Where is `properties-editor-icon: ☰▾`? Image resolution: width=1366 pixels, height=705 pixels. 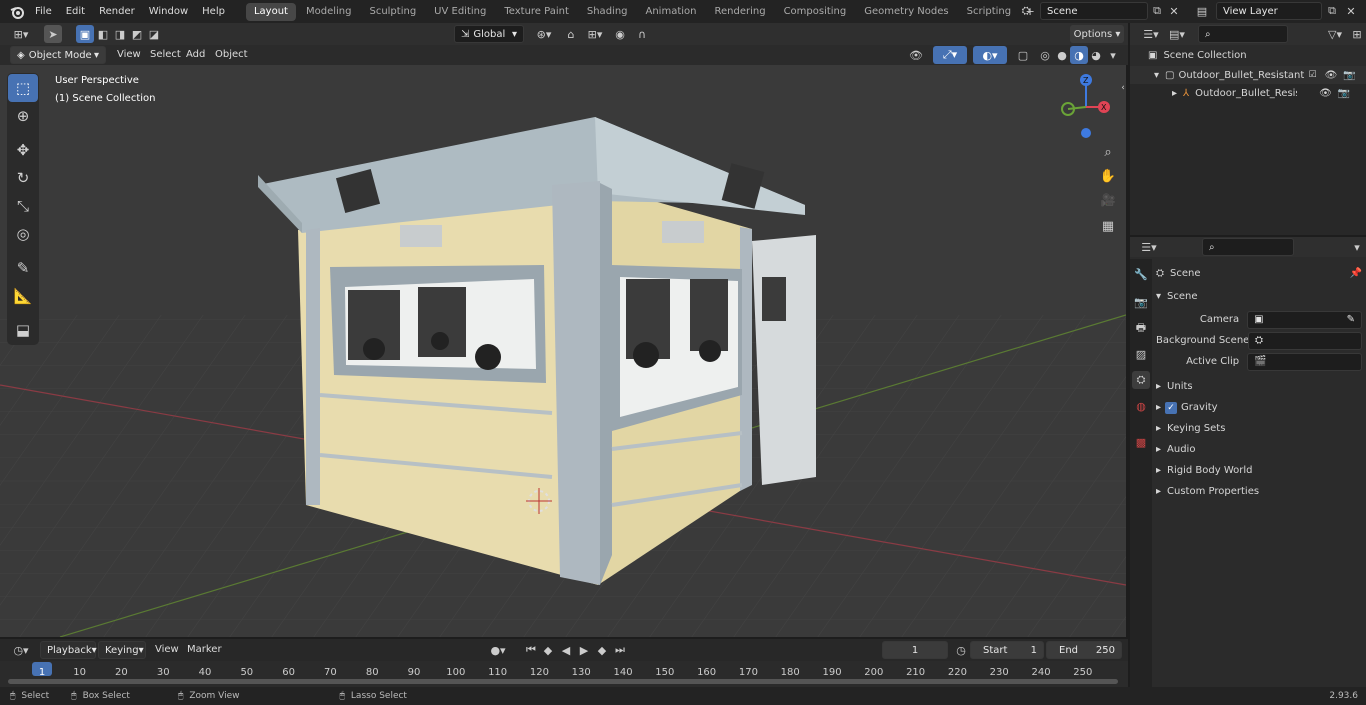 properties-editor-icon: ☰▾ is located at coordinates (1149, 247).